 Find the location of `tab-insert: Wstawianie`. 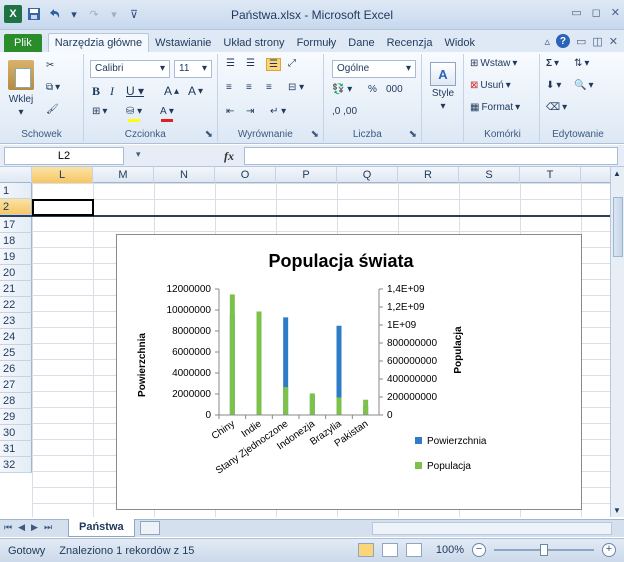

tab-insert: Wstawianie is located at coordinates (183, 43).